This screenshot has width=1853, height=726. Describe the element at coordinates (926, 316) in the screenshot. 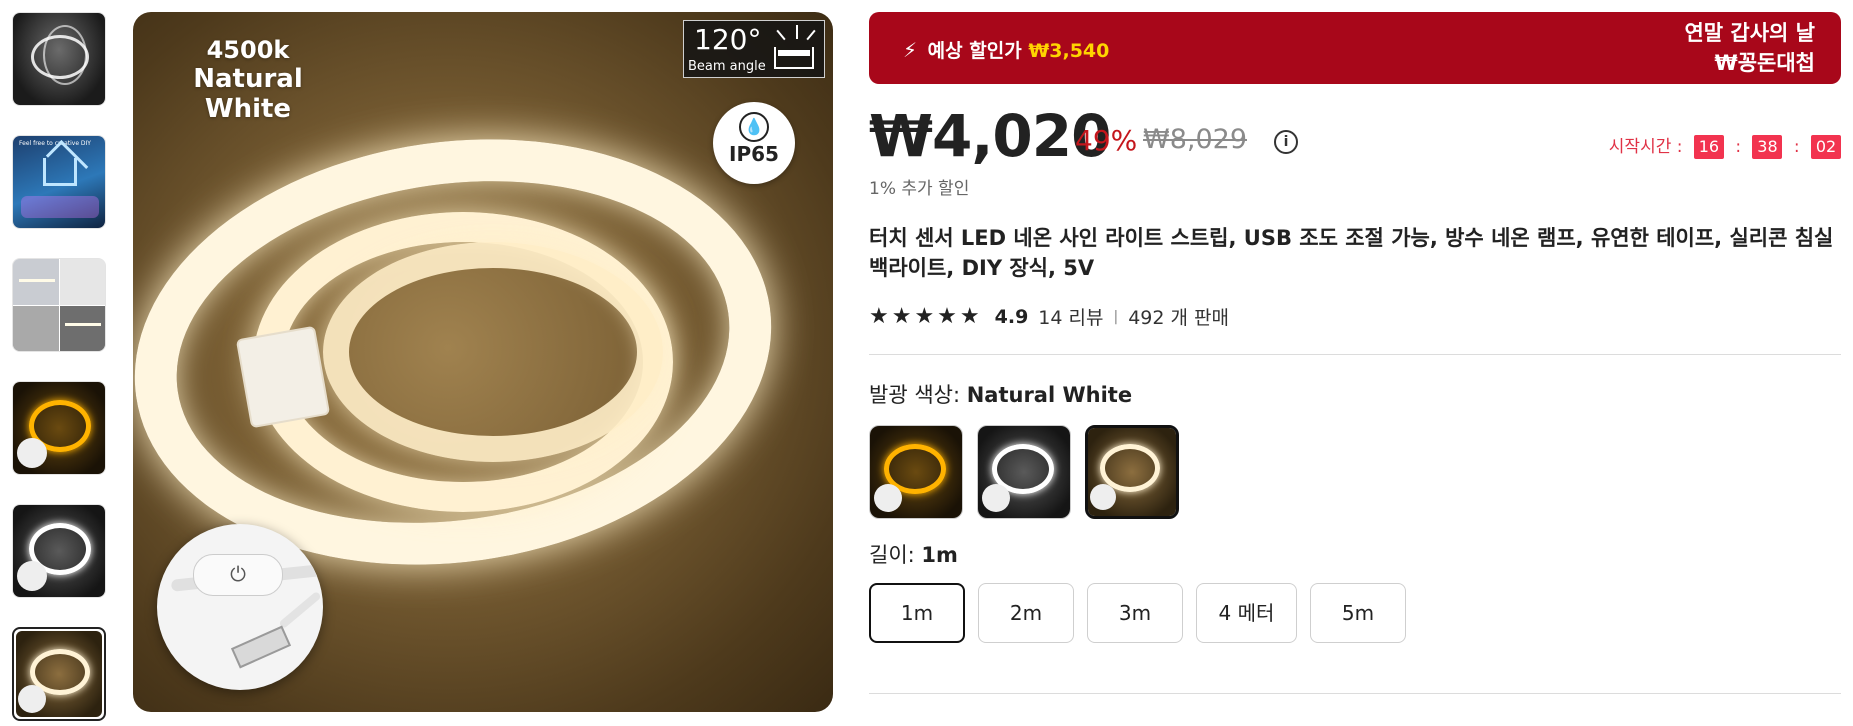

I see `star-rating-icon: ★★★★★` at that location.